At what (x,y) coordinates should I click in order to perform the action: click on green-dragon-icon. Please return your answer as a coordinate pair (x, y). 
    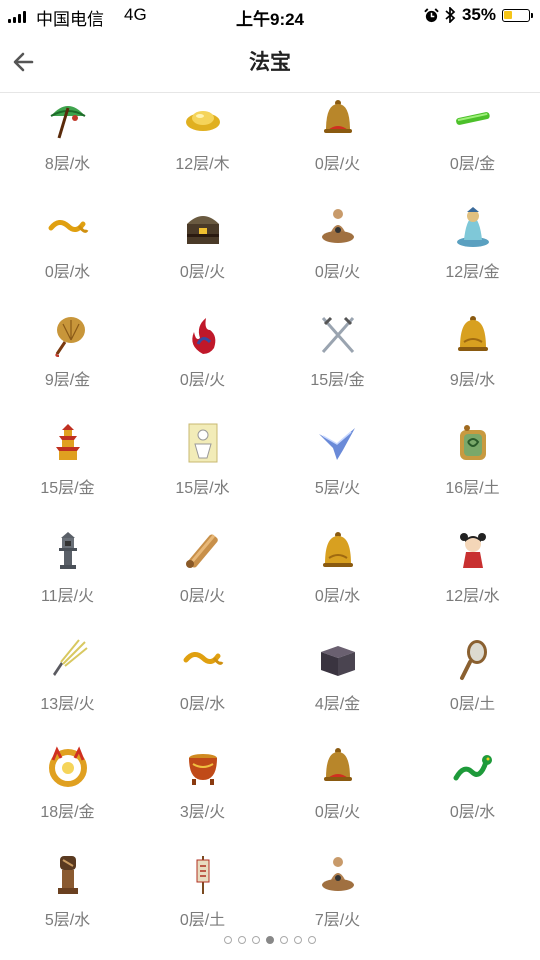
    Looking at the image, I should click on (473, 767).